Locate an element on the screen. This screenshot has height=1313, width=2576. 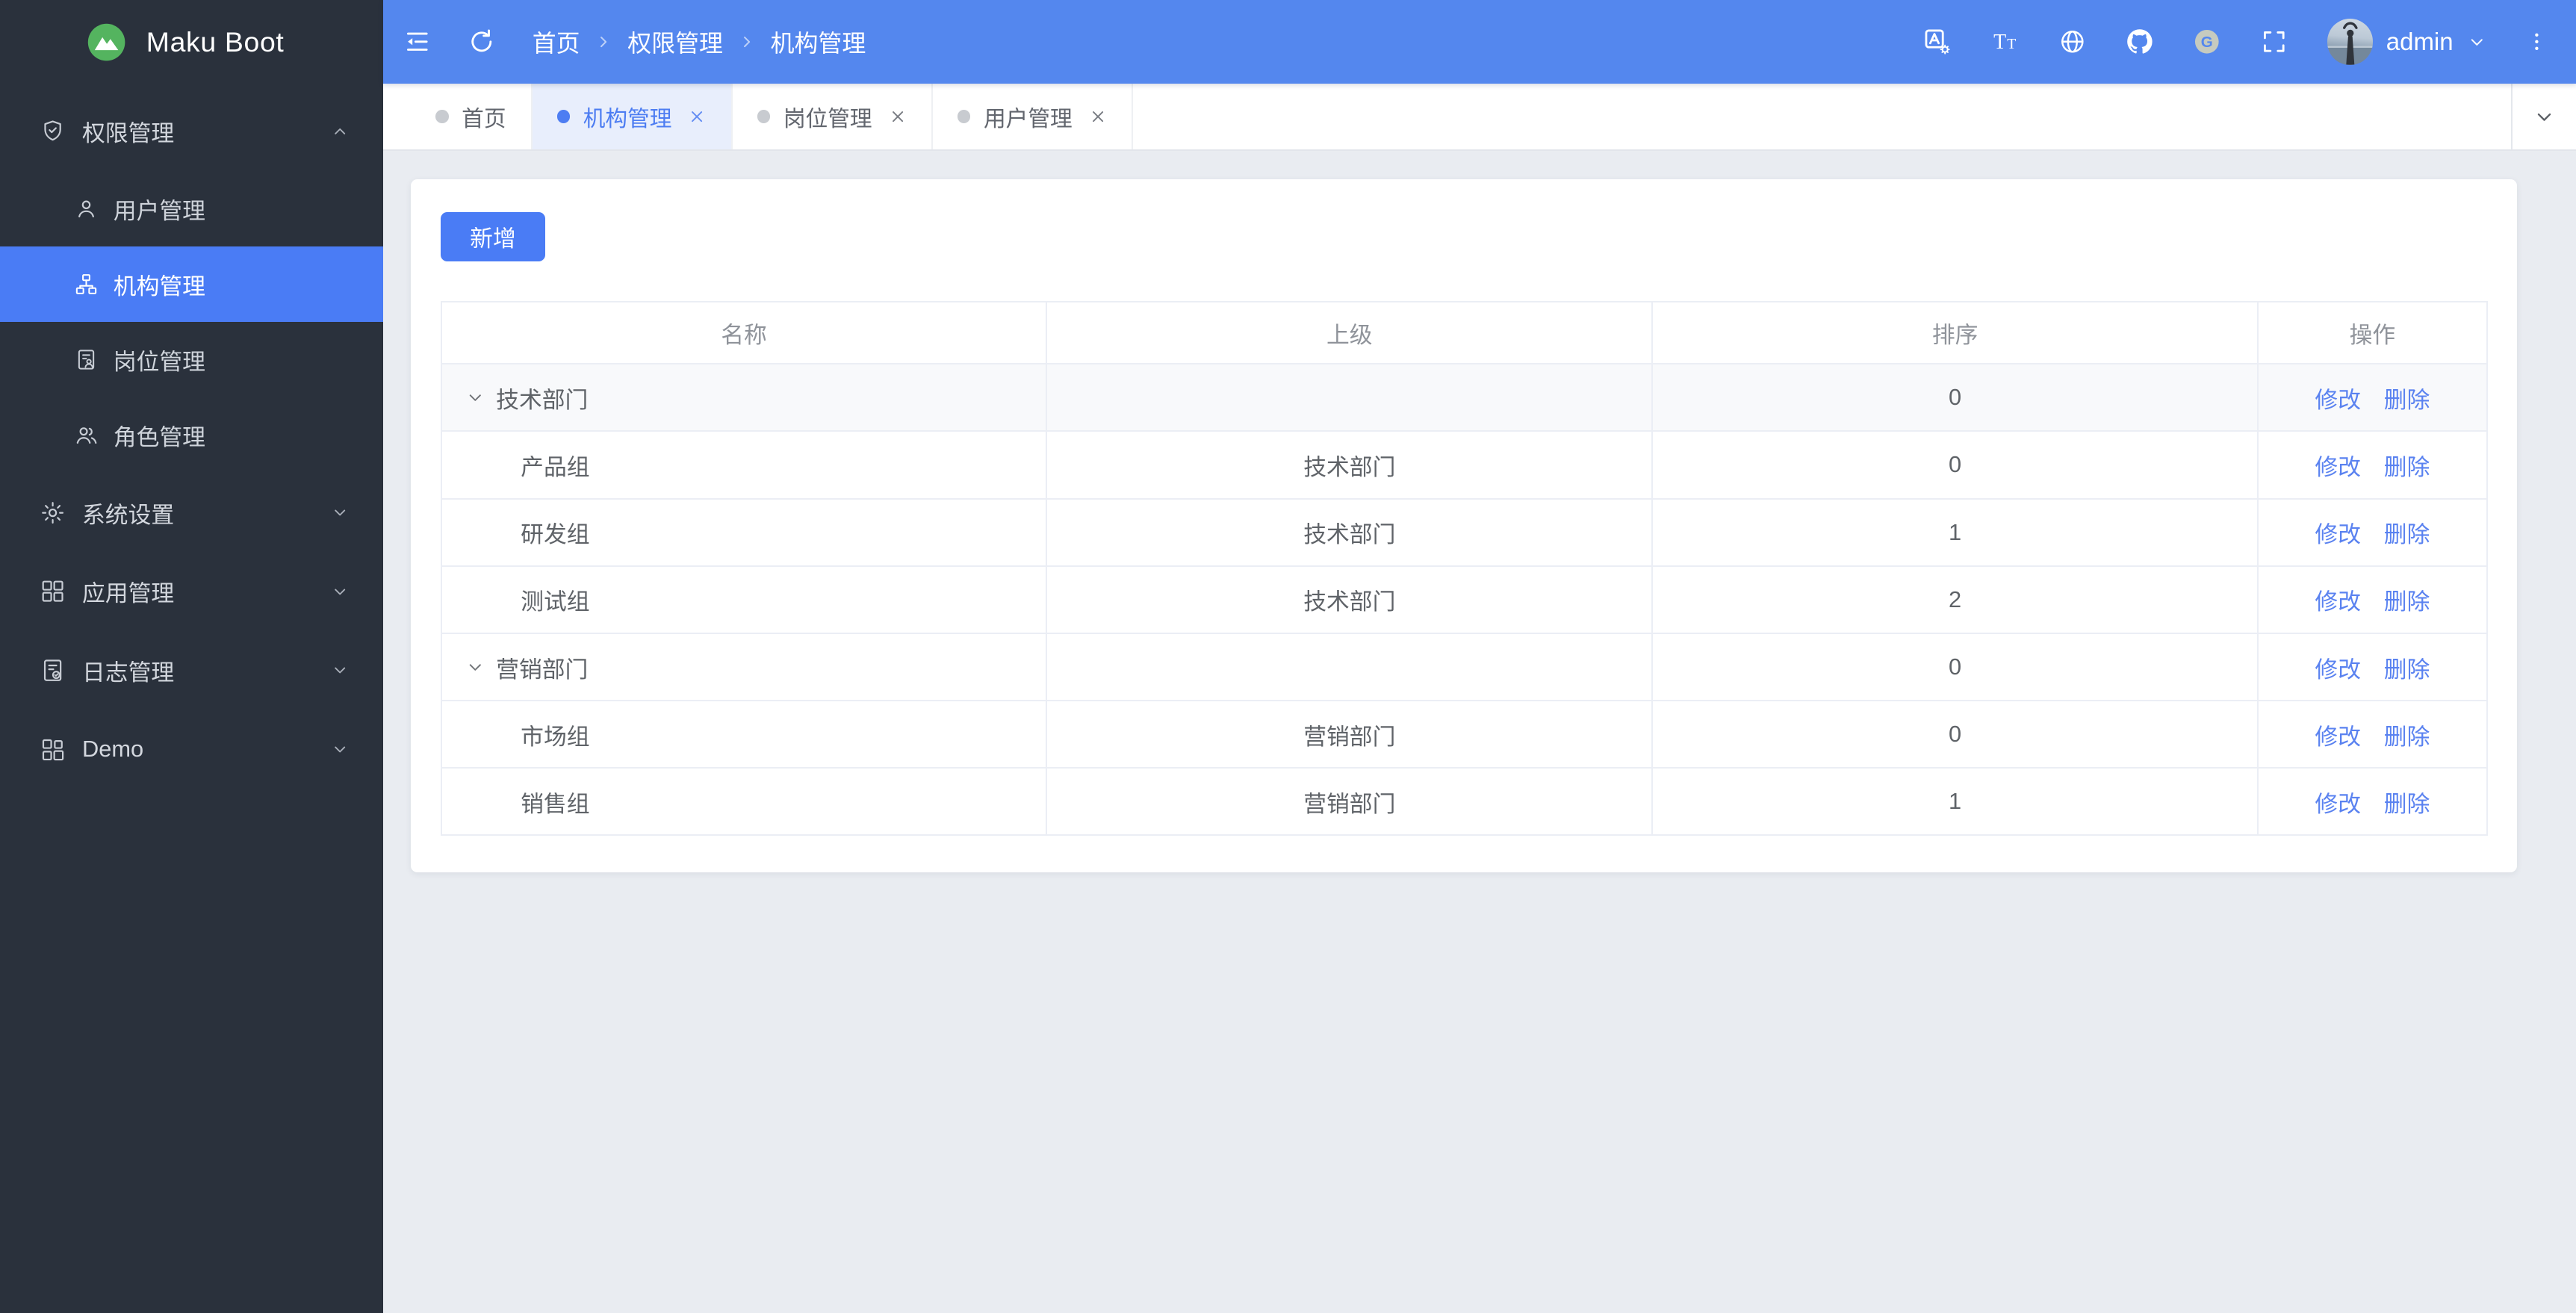
font-size-icon: TT is located at coordinates (2005, 42).